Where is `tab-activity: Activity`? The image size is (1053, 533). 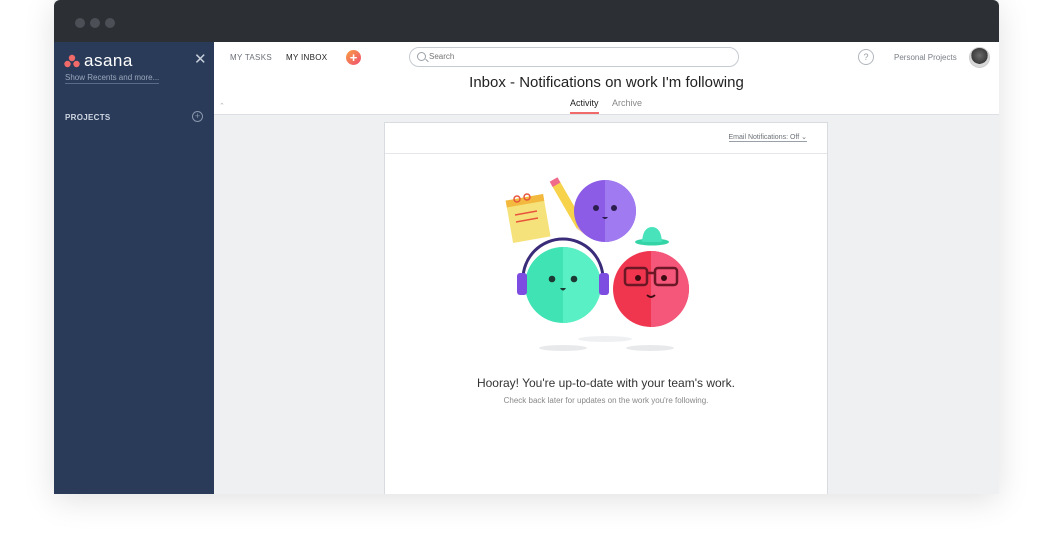
tab-activity: Activity is located at coordinates (584, 106).